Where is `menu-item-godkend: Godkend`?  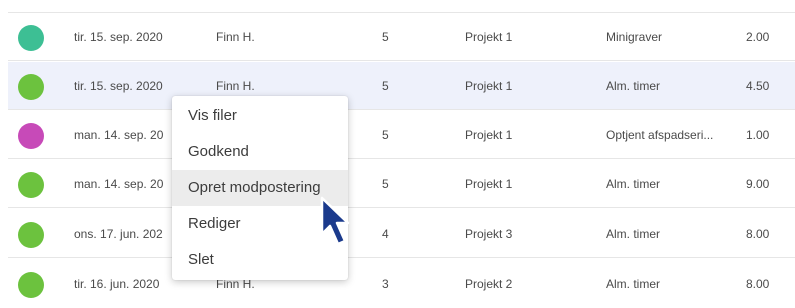 menu-item-godkend: Godkend is located at coordinates (260, 152).